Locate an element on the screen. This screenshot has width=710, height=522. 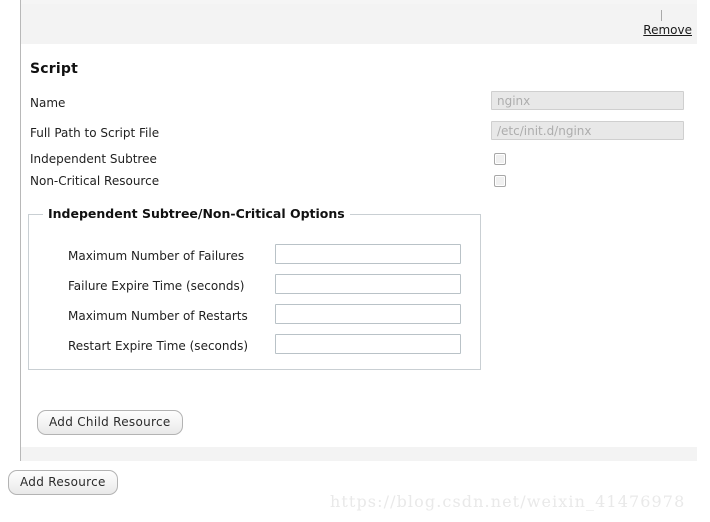
remove-divider-tick is located at coordinates (661, 15).